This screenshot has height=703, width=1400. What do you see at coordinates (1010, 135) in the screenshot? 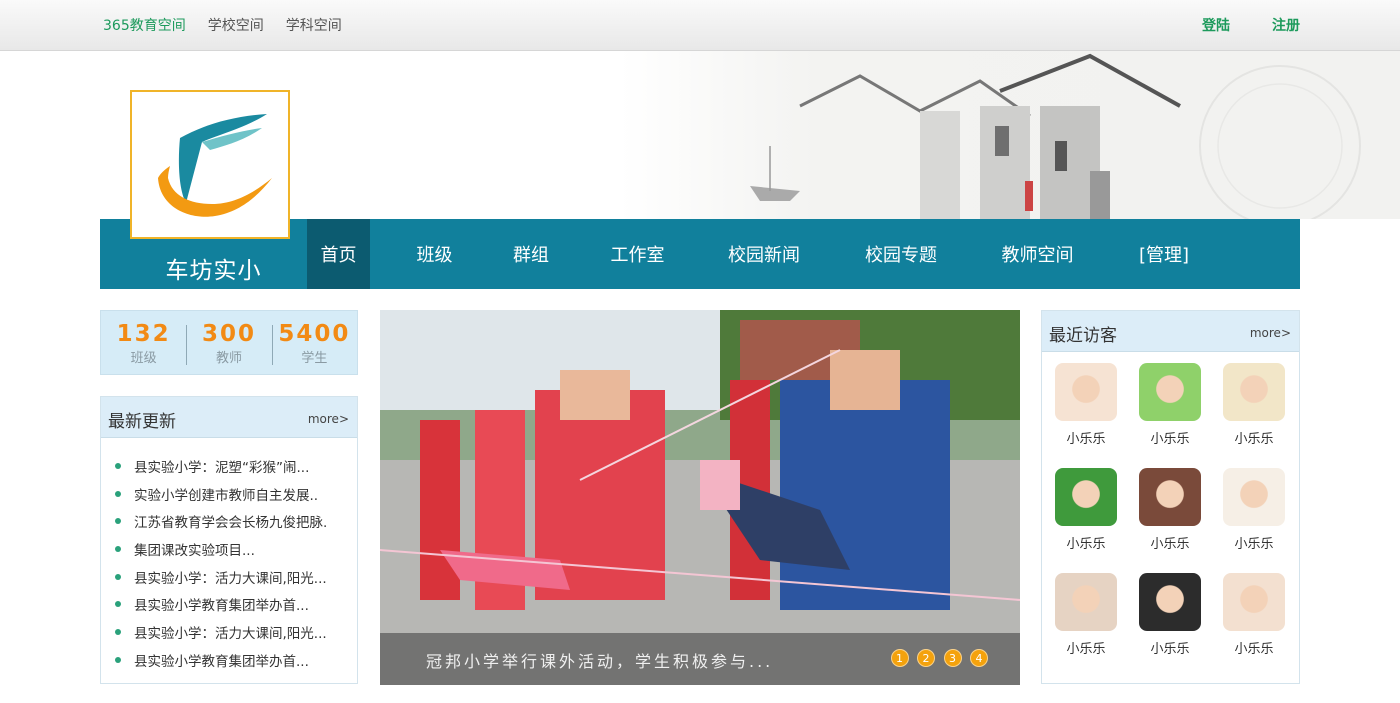
I see `ink-painting-illustration` at bounding box center [1010, 135].